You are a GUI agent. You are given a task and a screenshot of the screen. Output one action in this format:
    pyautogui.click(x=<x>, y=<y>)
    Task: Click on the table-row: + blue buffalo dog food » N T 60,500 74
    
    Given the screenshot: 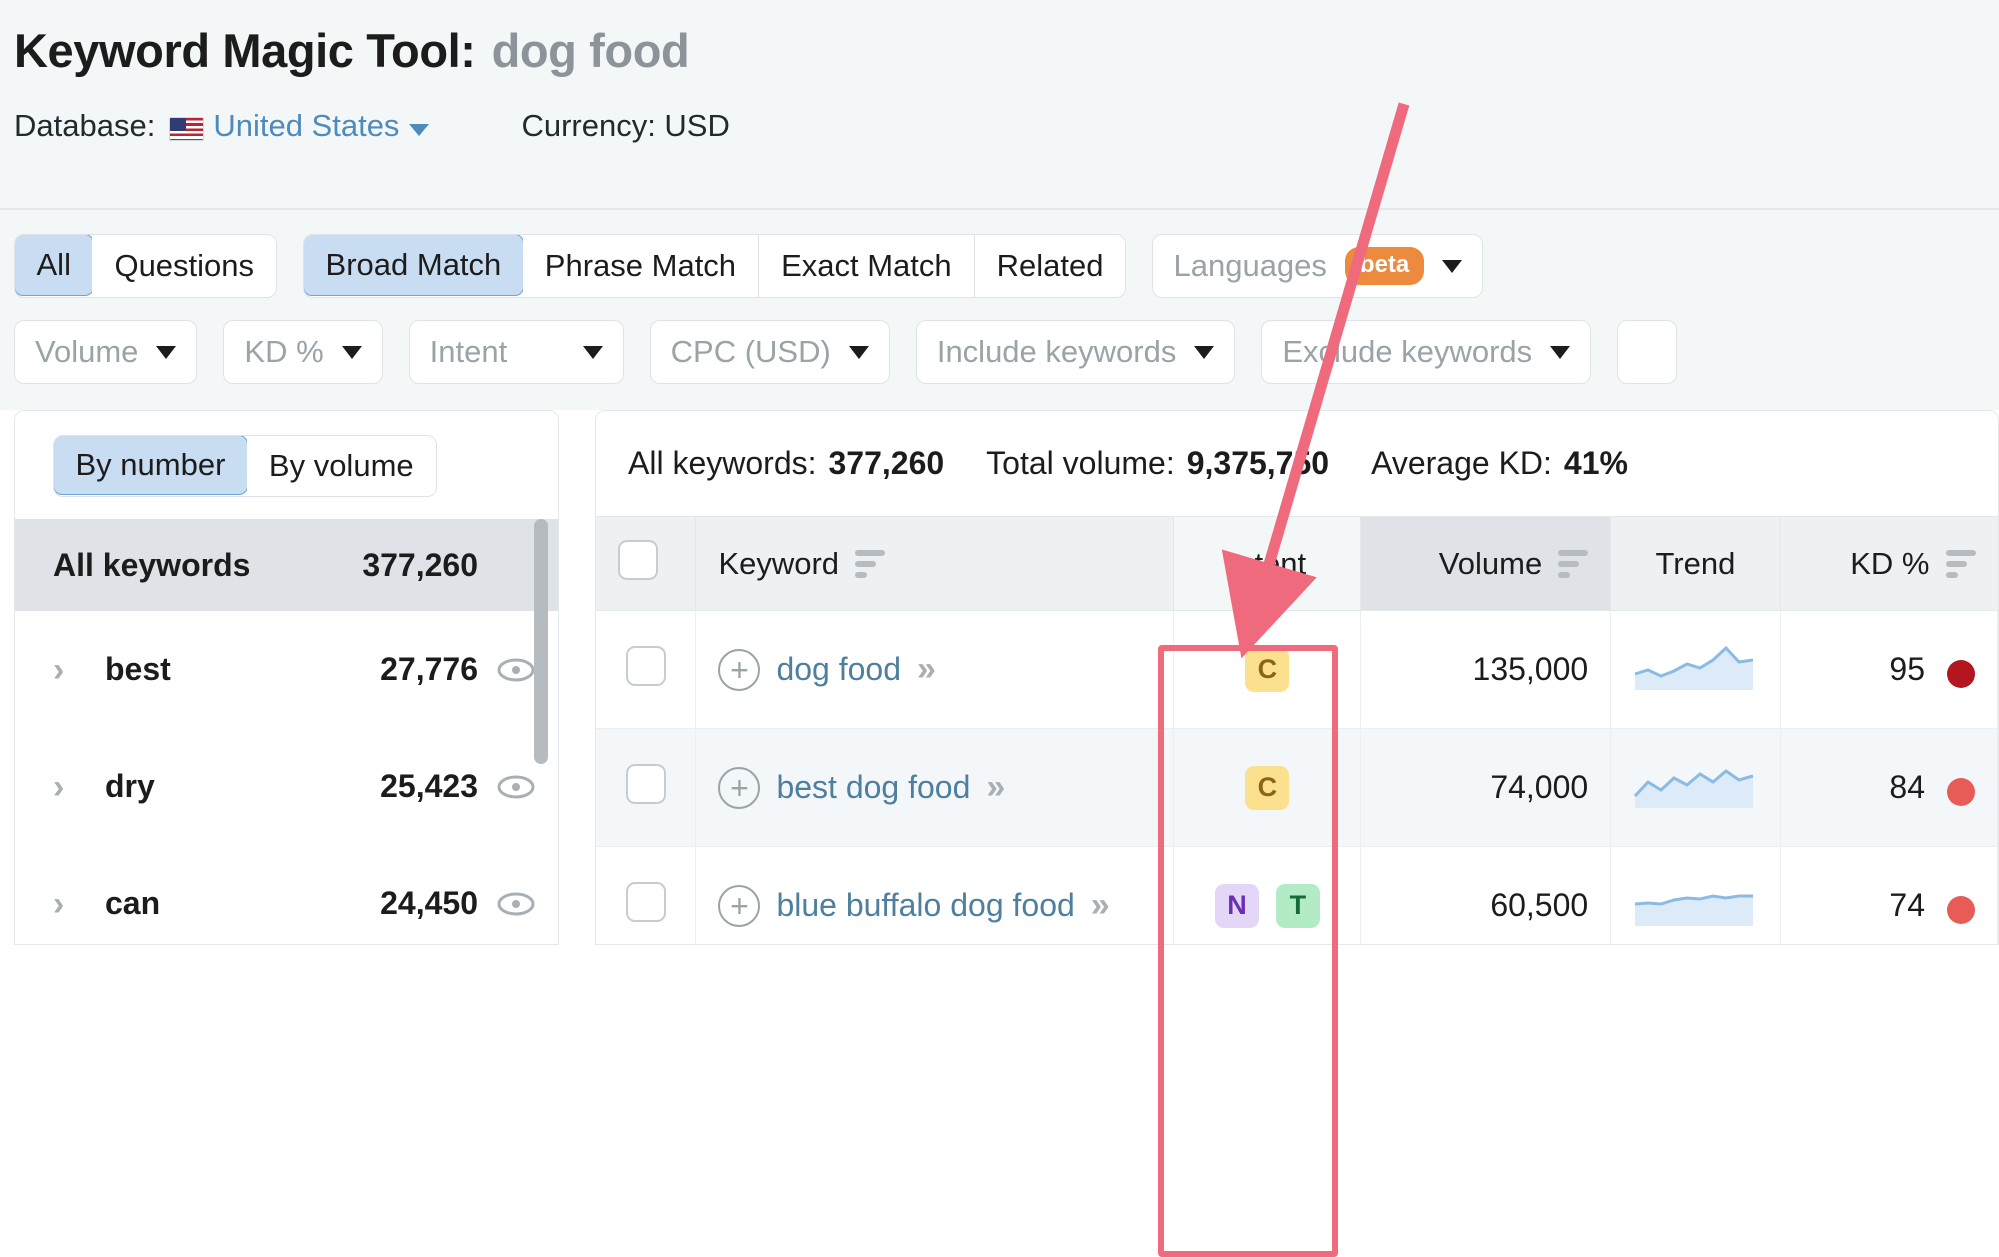 What is the action you would take?
    pyautogui.click(x=1297, y=895)
    